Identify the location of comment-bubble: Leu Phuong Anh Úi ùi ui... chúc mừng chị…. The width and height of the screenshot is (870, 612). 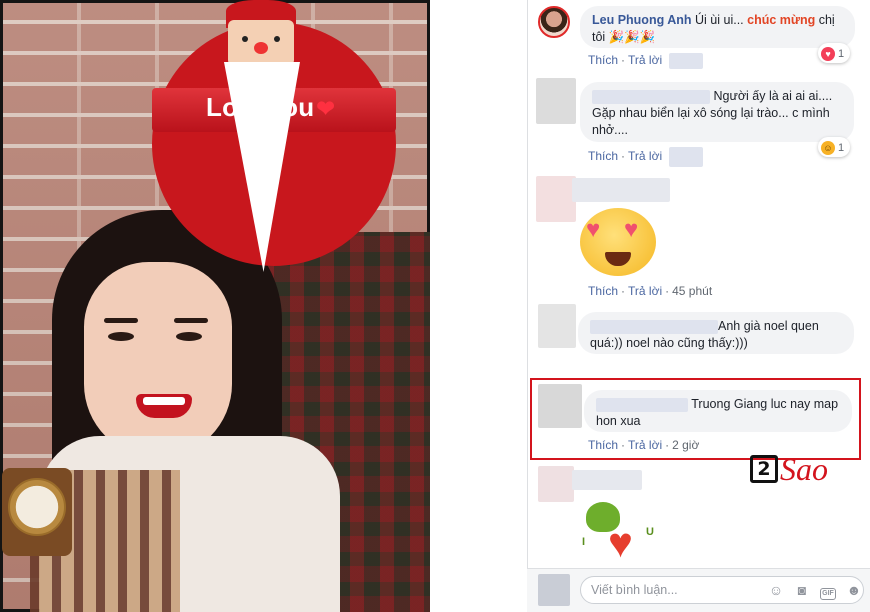
(717, 27).